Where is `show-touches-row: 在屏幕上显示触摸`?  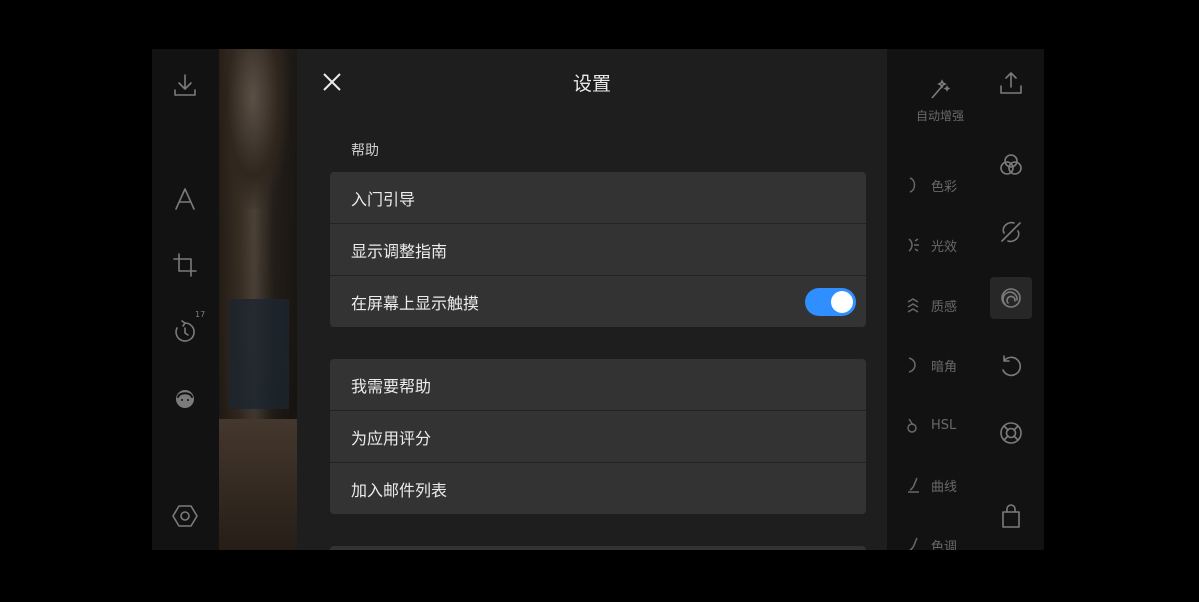 show-touches-row: 在屏幕上显示触摸 is located at coordinates (598, 301).